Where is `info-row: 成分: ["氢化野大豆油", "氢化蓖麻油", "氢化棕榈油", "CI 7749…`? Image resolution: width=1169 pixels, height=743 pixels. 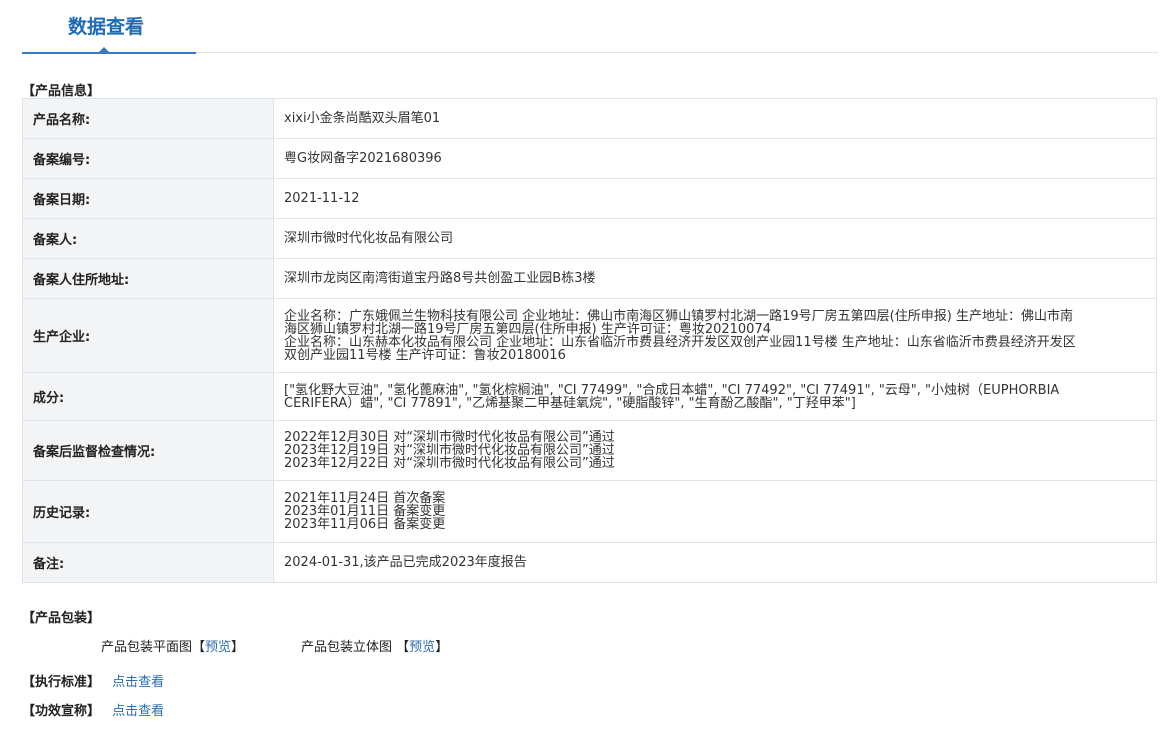
info-row: 成分: ["氢化野大豆油", "氢化蓖麻油", "氢化棕榈油", "CI 7749… is located at coordinates (589, 396).